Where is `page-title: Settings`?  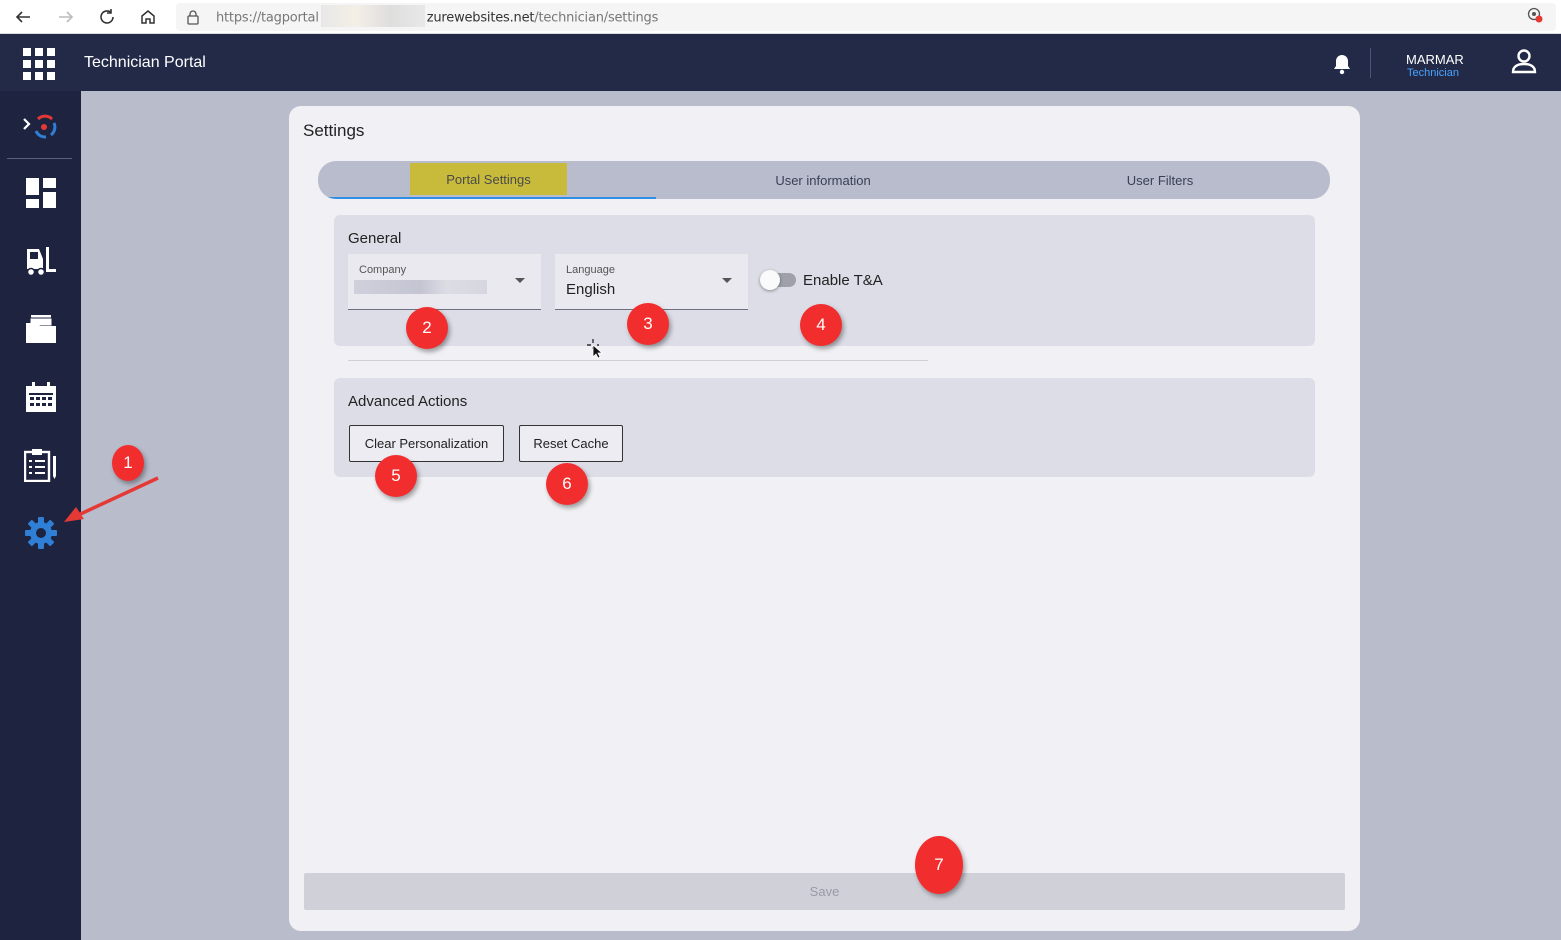
page-title: Settings is located at coordinates (334, 130).